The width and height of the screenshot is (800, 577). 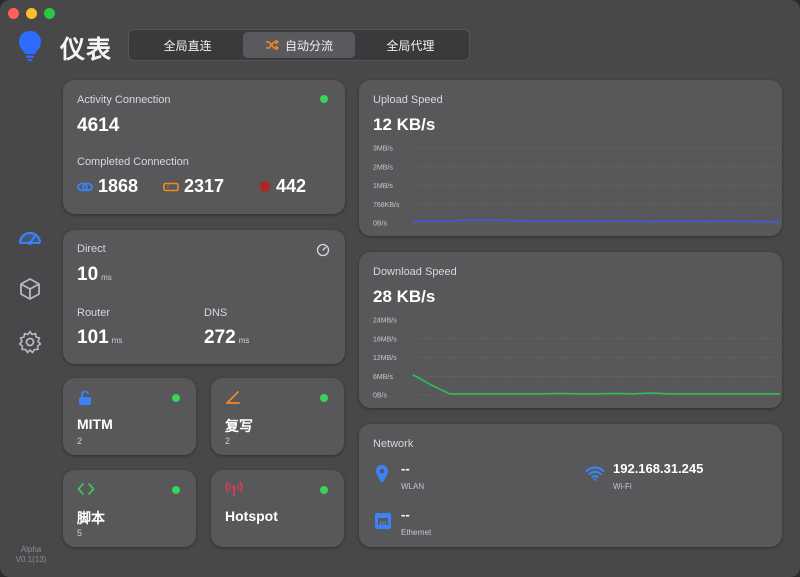 I want to click on mode-direct-label: 全局直连, so click(x=187, y=45).